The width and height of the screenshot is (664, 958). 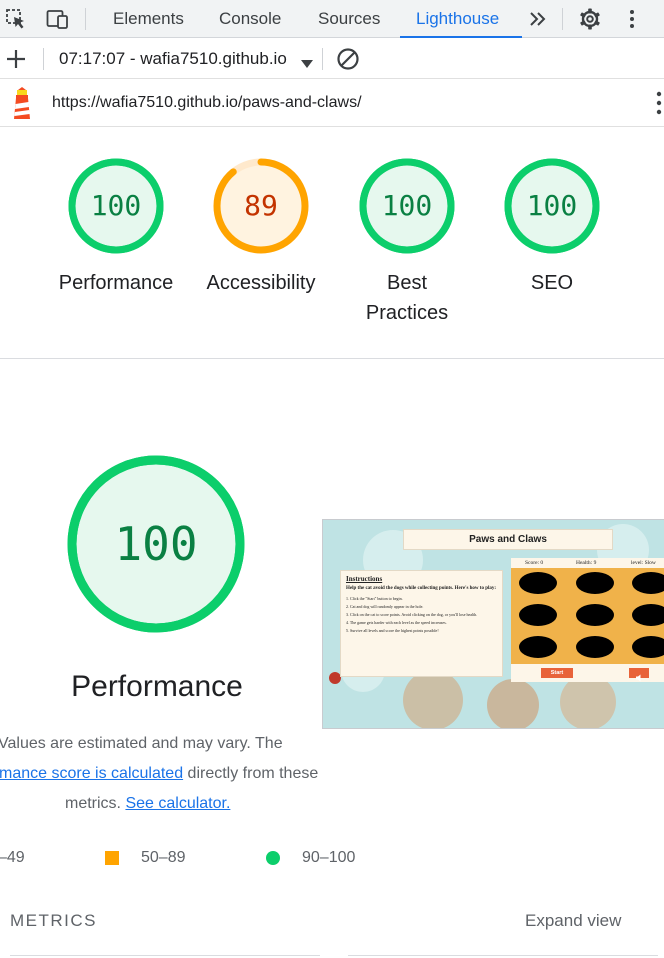 I want to click on pass-circle-icon, so click(x=273, y=858).